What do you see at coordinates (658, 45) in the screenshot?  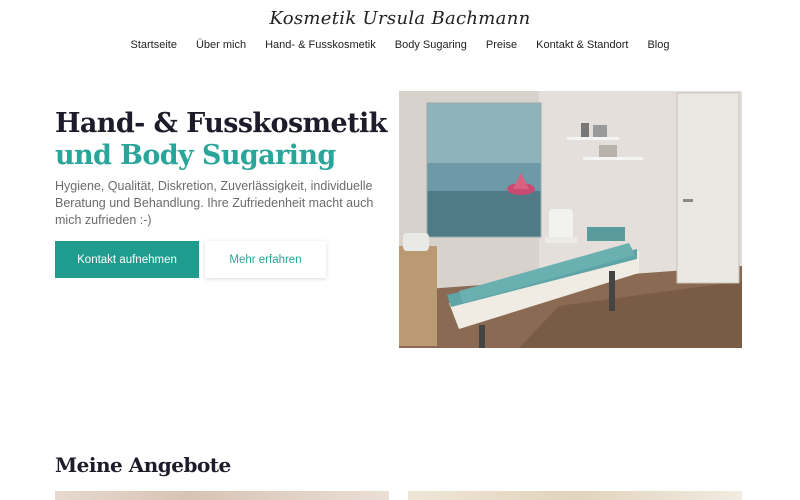 I see `nav-item-blog: Blog` at bounding box center [658, 45].